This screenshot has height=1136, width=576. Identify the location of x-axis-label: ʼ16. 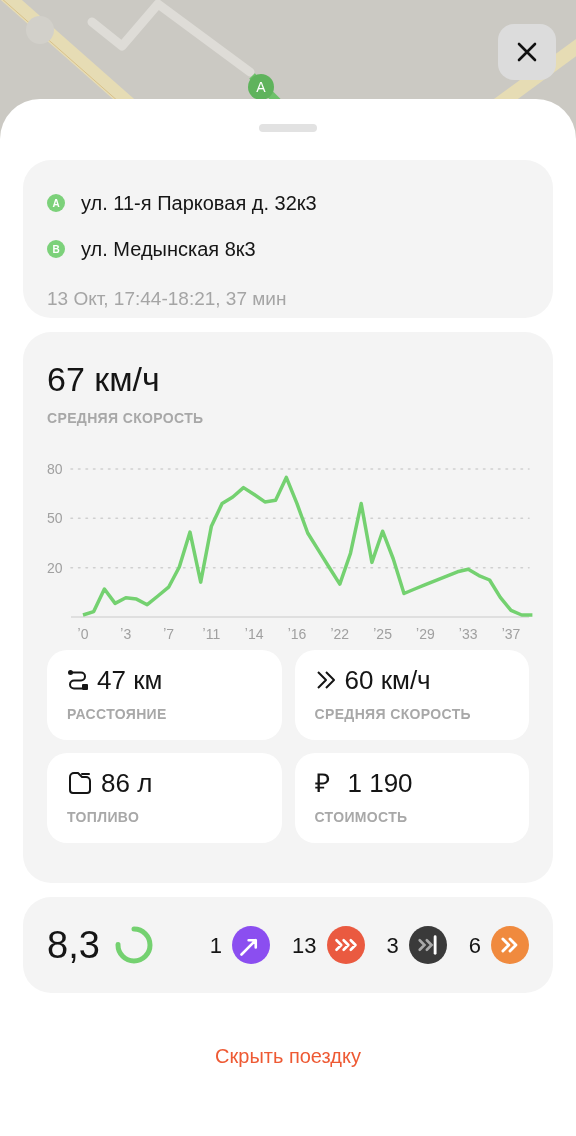
(297, 634).